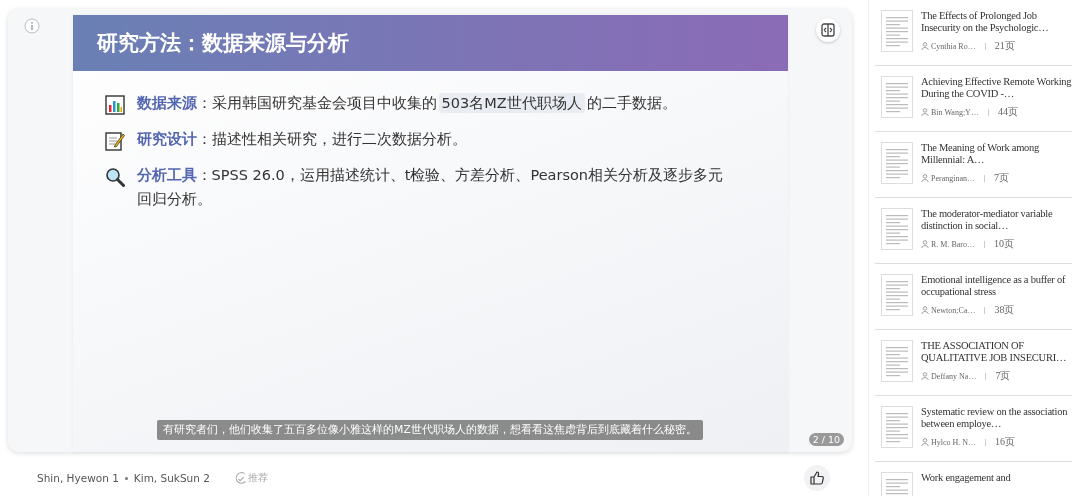  I want to click on bullet-text: 分析工具：SPSS 26.0，运用描述统计、t检验、方差分析、Pearson相关分析及逐步多元回归分析。, so click(430, 187).